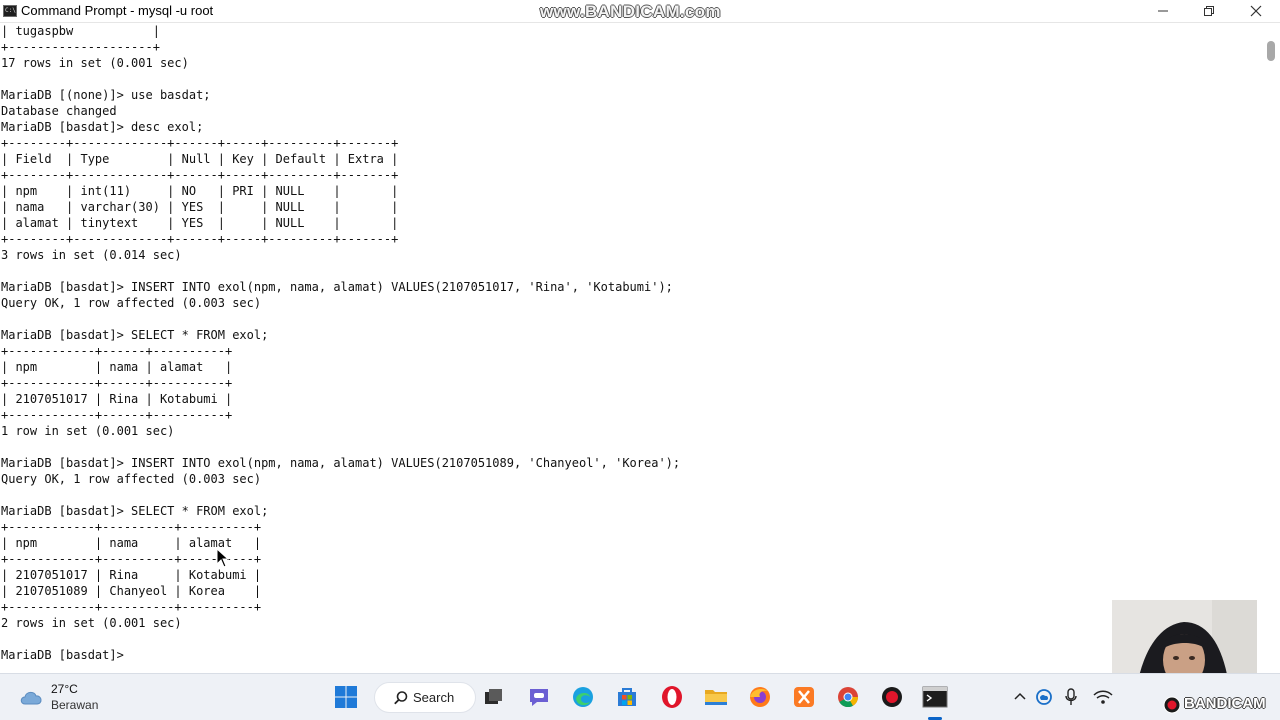  I want to click on maximize-button, so click(1209, 11).